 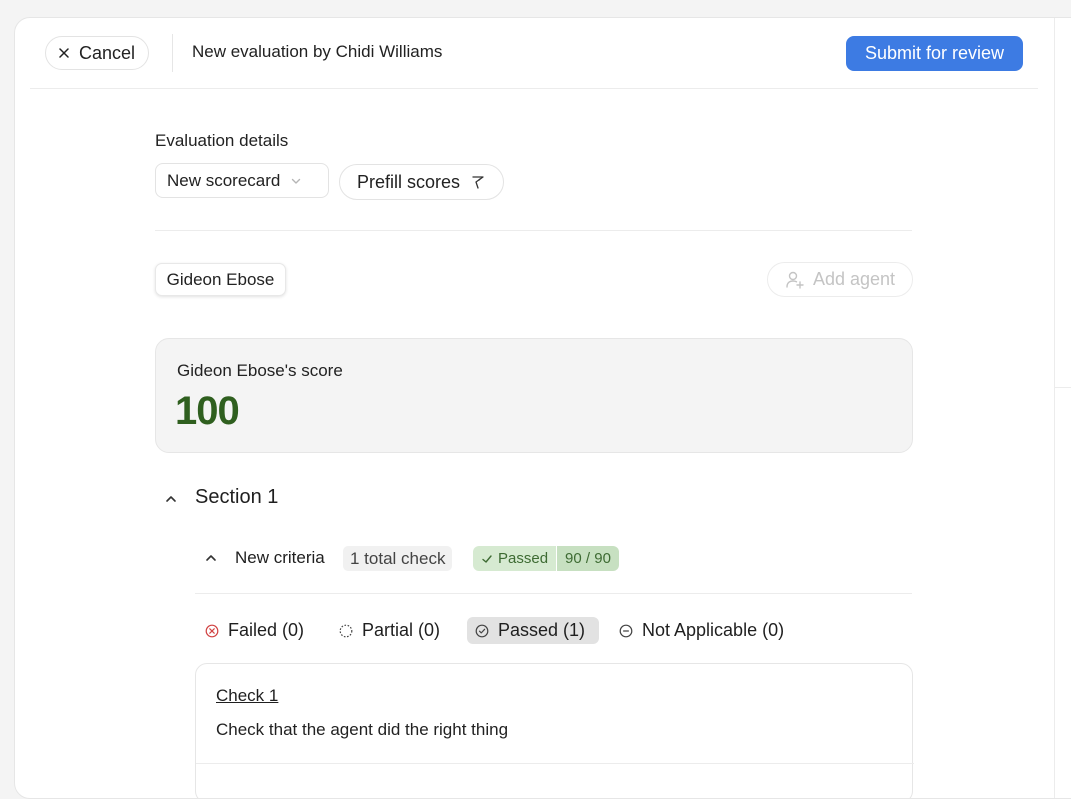 What do you see at coordinates (107, 52) in the screenshot?
I see `cancel-label: Cancel` at bounding box center [107, 52].